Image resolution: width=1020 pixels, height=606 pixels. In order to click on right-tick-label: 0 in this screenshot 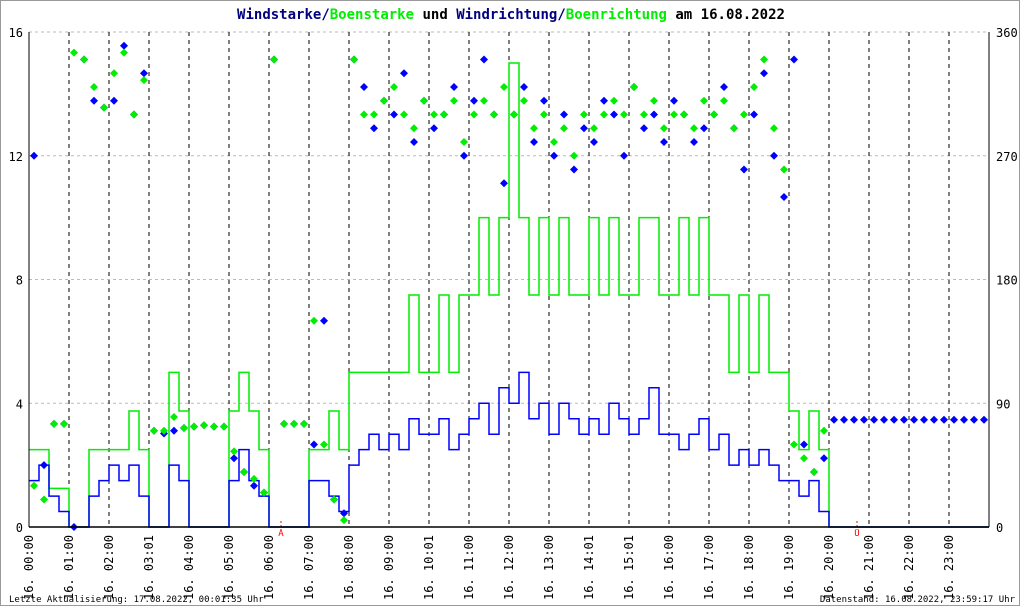, I will do `click(999, 528)`.